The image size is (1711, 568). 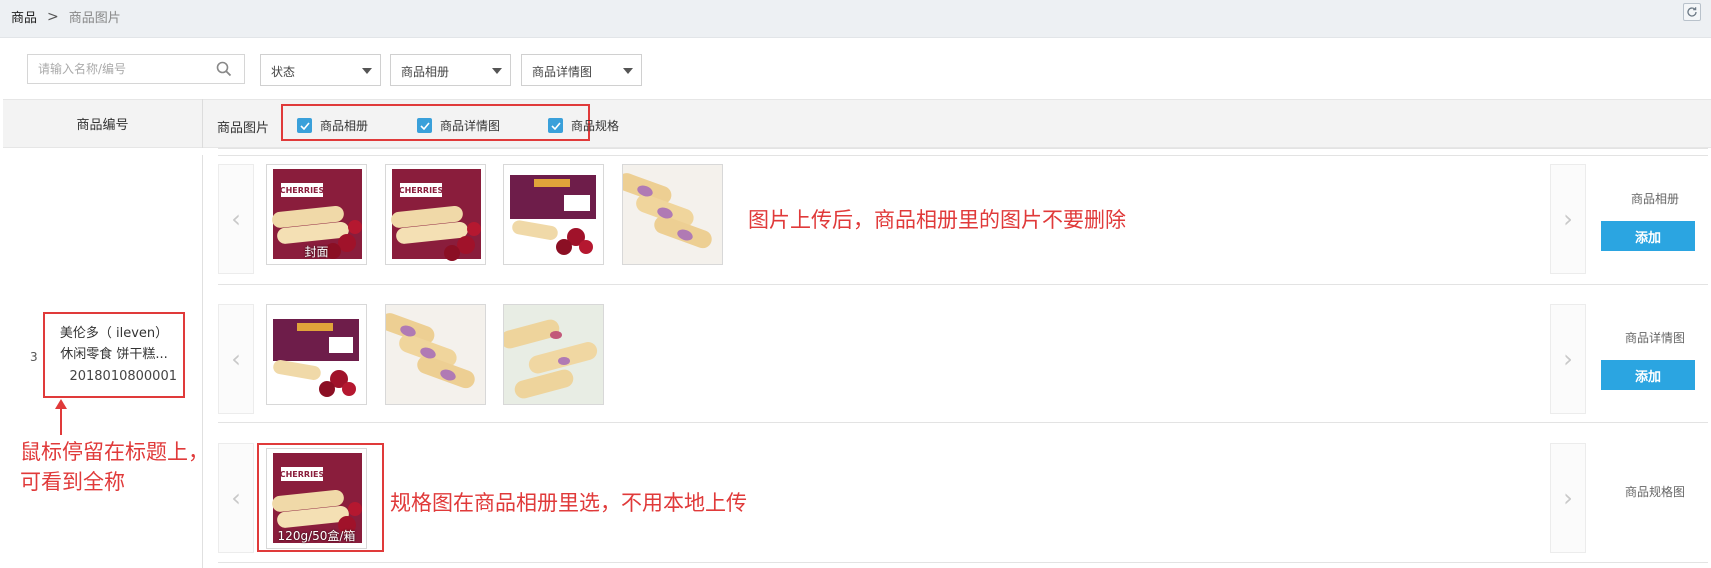 What do you see at coordinates (66, 17) in the screenshot?
I see `breadcrumb: 商品 > 商品图片` at bounding box center [66, 17].